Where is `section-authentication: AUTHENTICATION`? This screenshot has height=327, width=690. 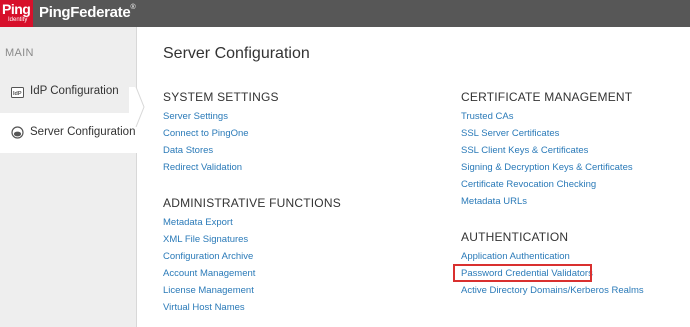
section-authentication: AUTHENTICATION is located at coordinates (515, 237).